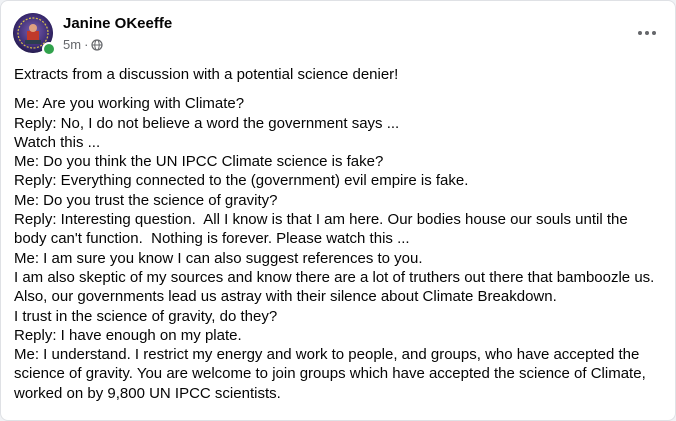 Image resolution: width=676 pixels, height=421 pixels. Describe the element at coordinates (146, 200) in the screenshot. I see `post-line: Me: Do you trust the science of gravity?` at that location.